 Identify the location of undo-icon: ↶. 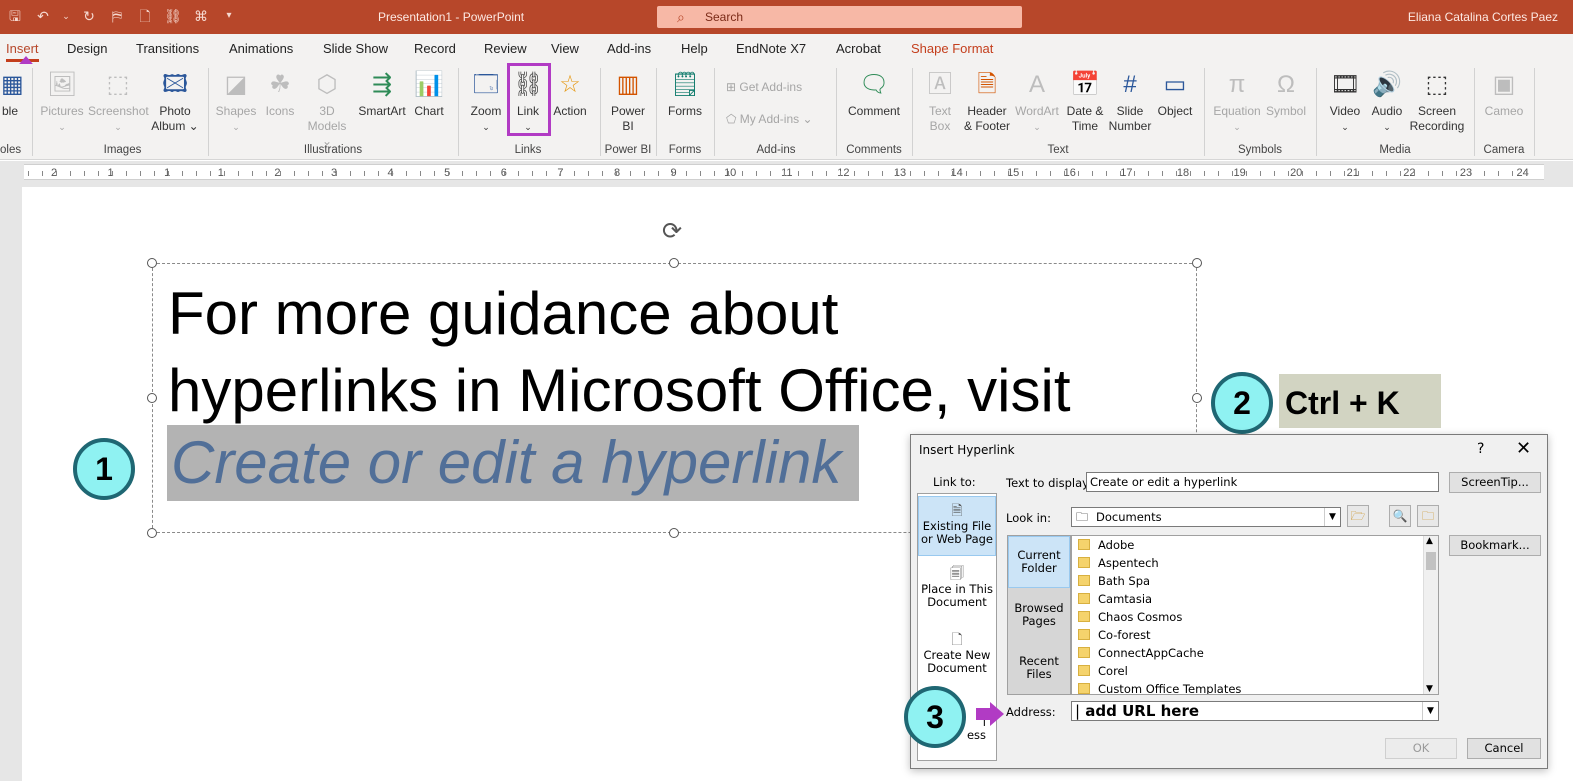
(43, 16).